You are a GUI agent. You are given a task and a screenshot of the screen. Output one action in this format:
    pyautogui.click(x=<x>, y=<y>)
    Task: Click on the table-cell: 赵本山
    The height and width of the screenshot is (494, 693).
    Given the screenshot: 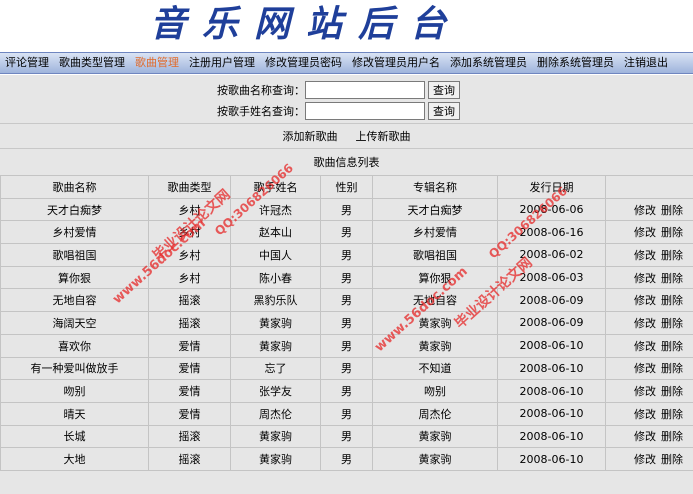 What is the action you would take?
    pyautogui.click(x=275, y=232)
    